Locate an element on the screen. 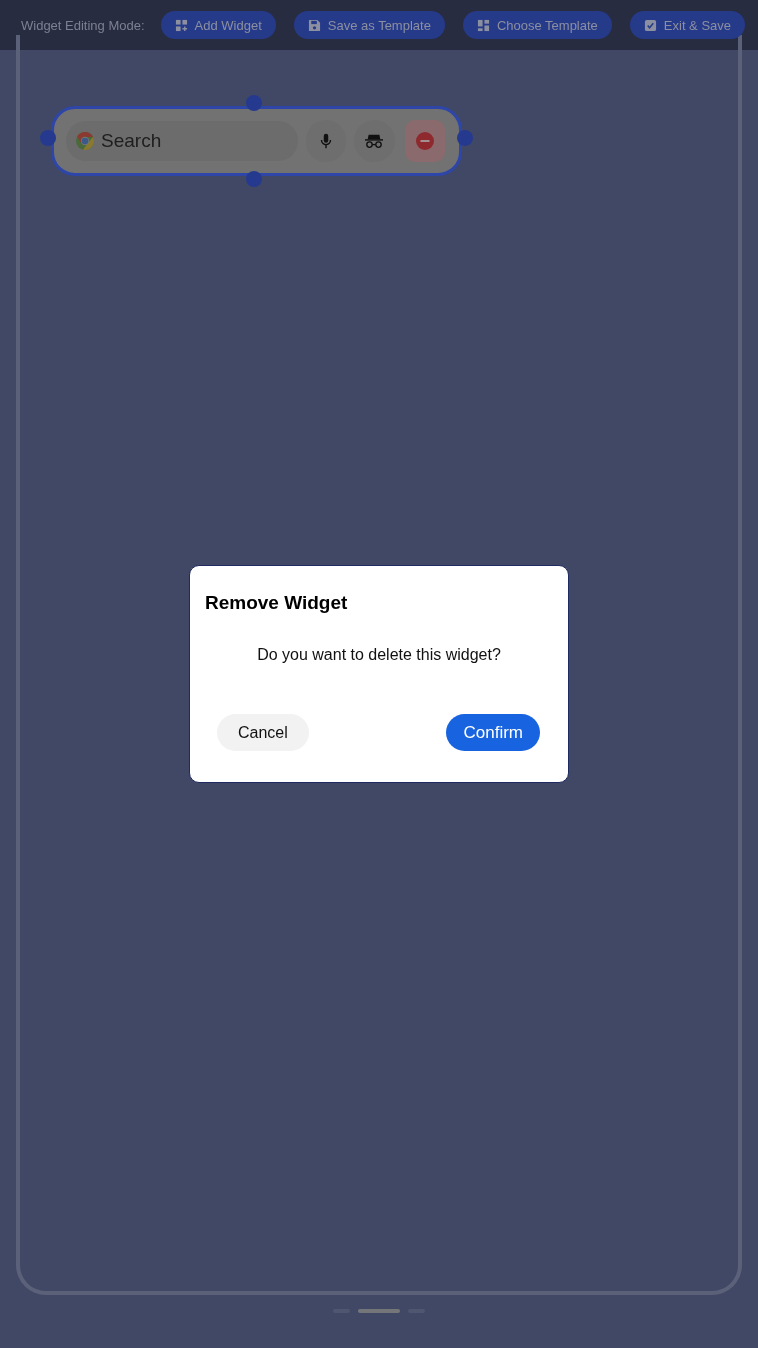  dialog-title: Remove Widget is located at coordinates (277, 603).